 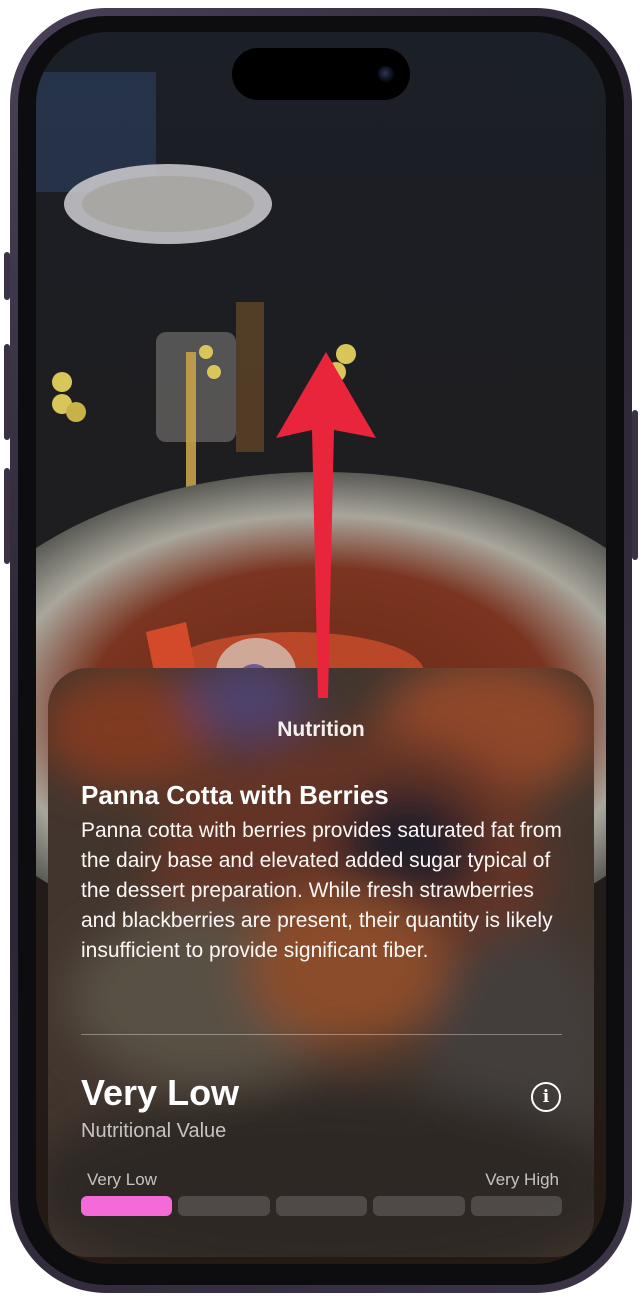 I want to click on swipe-up-arrow-icon, so click(x=326, y=525).